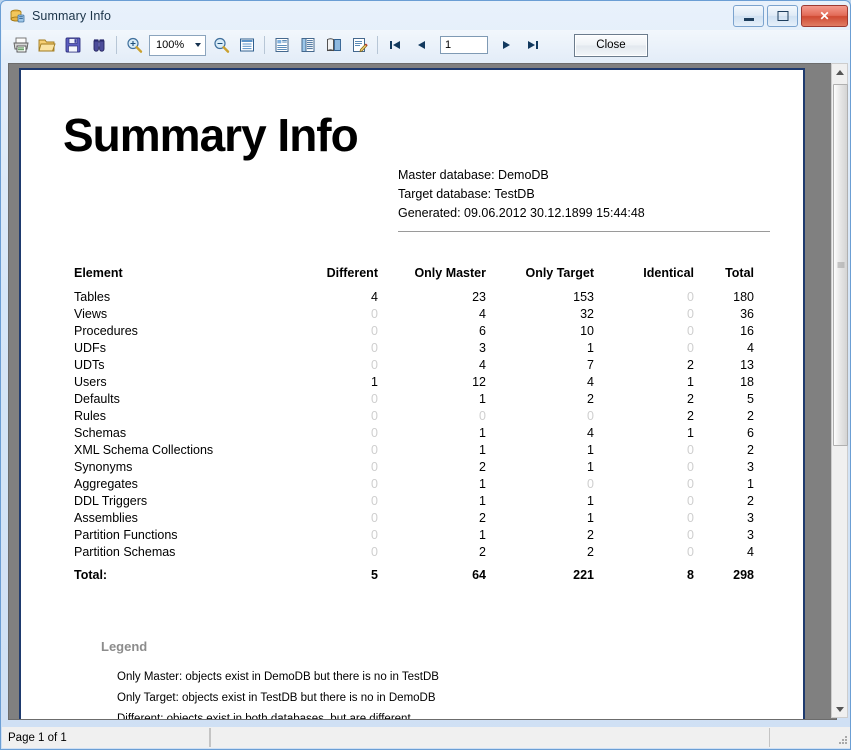 The image size is (851, 750). Describe the element at coordinates (170, 45) in the screenshot. I see `zoom-level-value: 100%` at that location.